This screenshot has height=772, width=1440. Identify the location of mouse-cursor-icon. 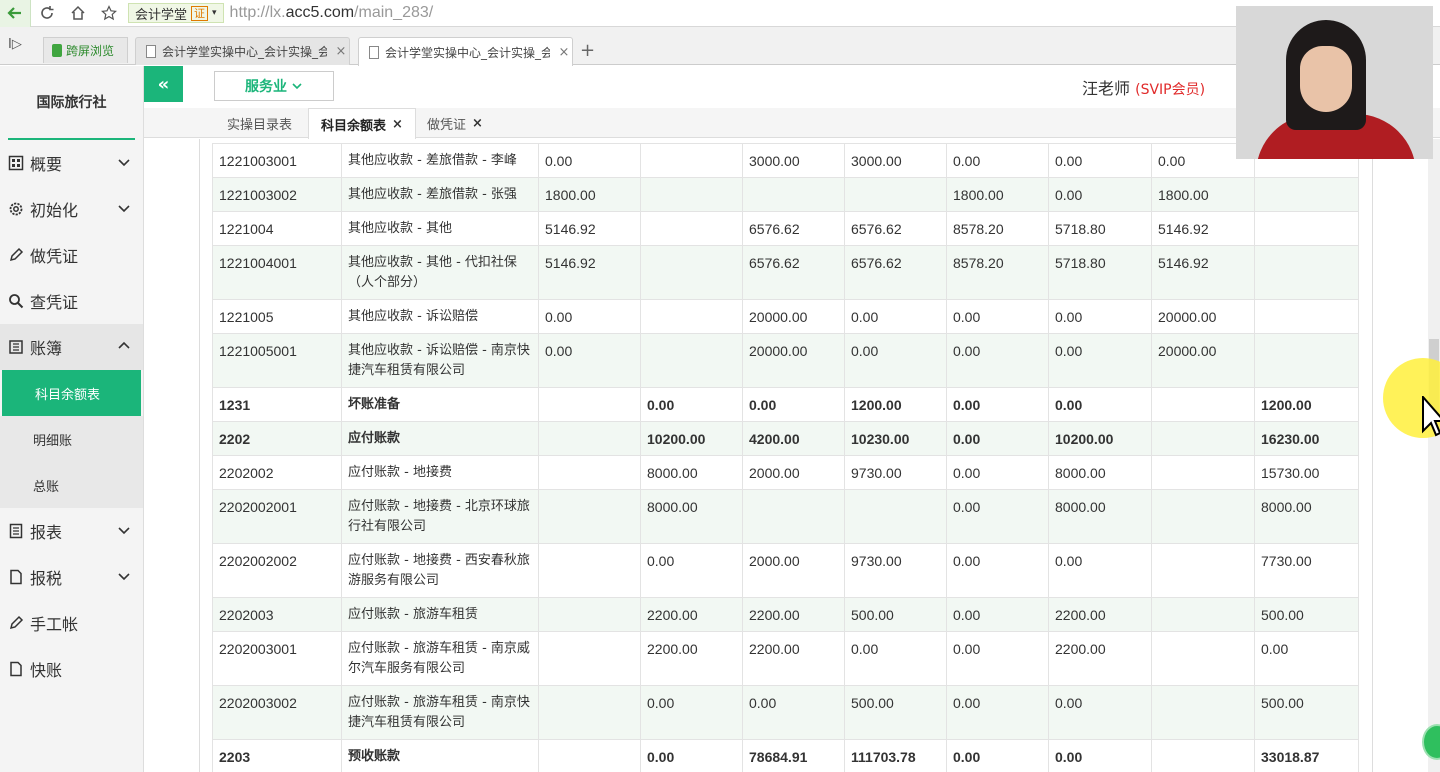
(1431, 416).